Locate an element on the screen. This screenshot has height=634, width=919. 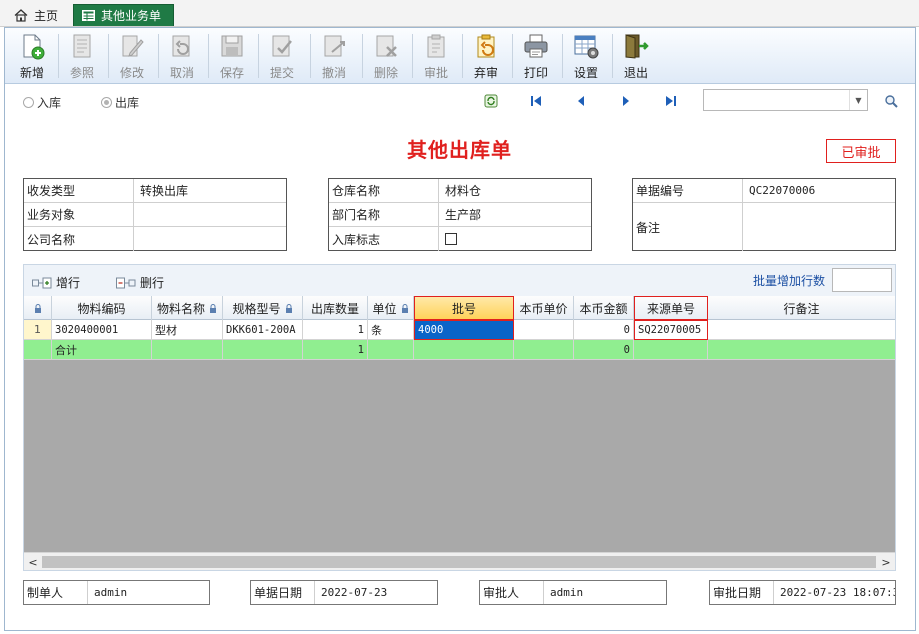
approver-field: admin is located at coordinates (605, 592).